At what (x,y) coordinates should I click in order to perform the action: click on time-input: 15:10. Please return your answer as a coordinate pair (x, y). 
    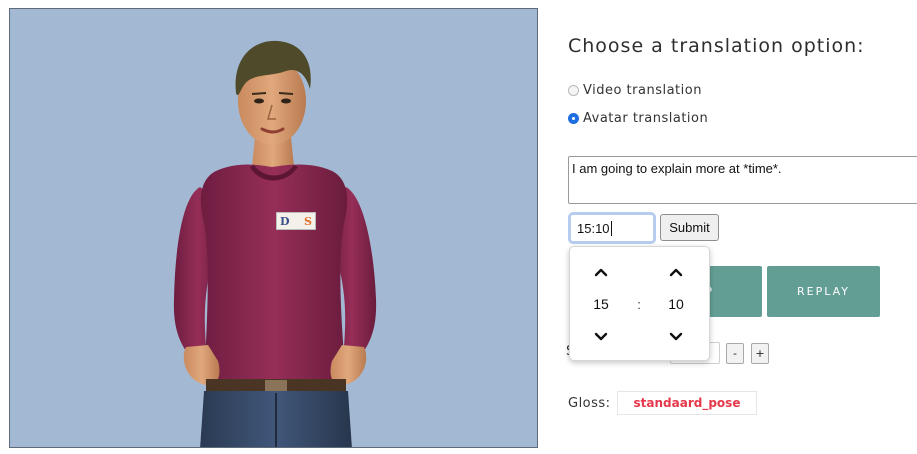
    Looking at the image, I should click on (612, 228).